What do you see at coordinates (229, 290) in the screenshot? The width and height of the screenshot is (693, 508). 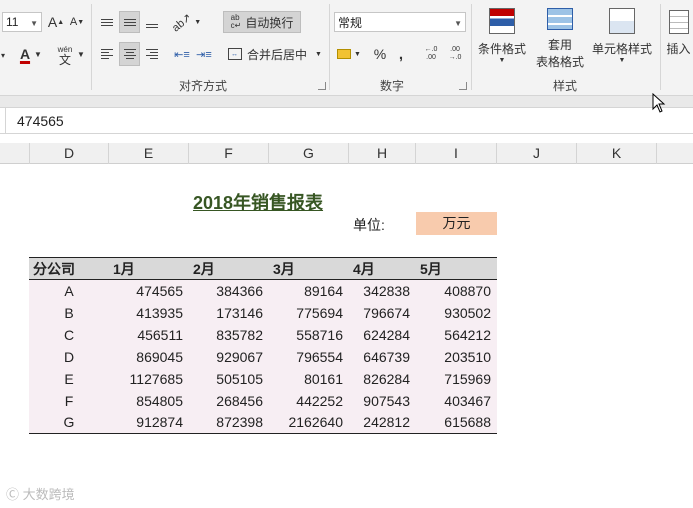 I see `value-cell: 384366` at bounding box center [229, 290].